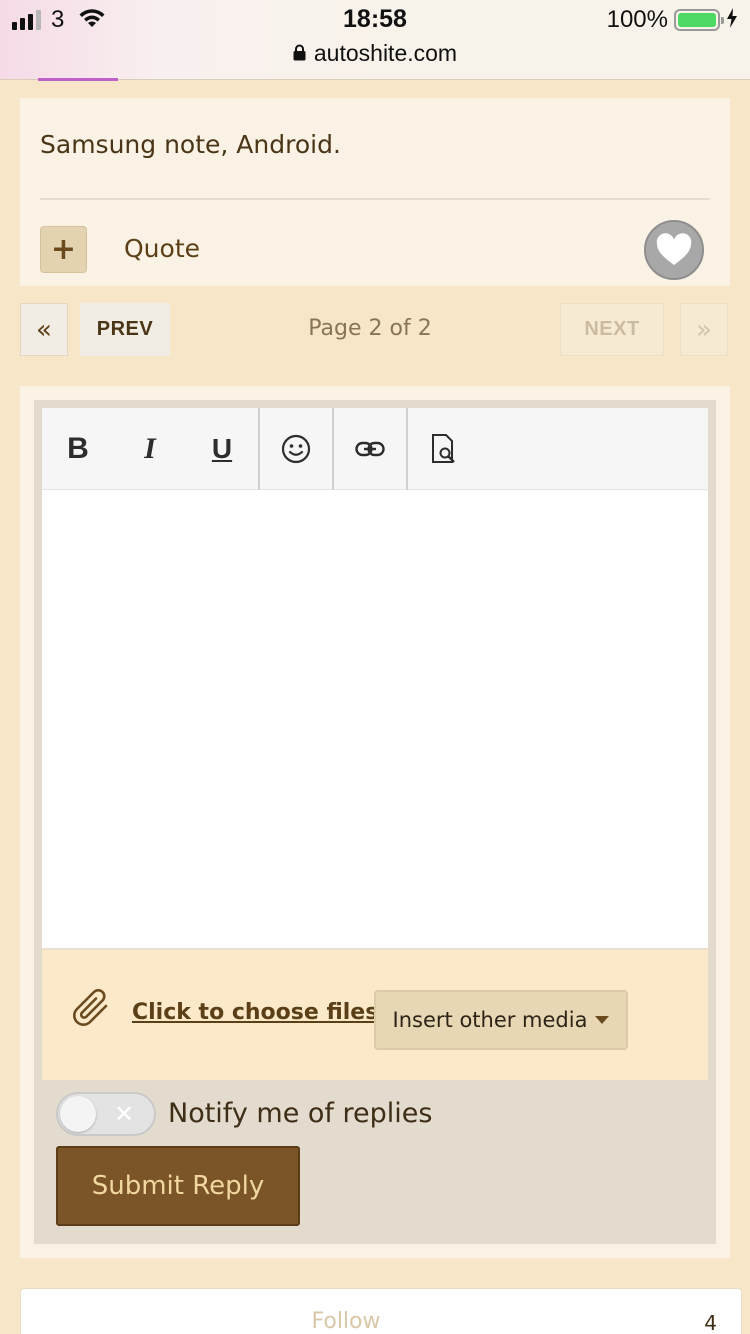  I want to click on url-text: autoshite.com, so click(385, 53).